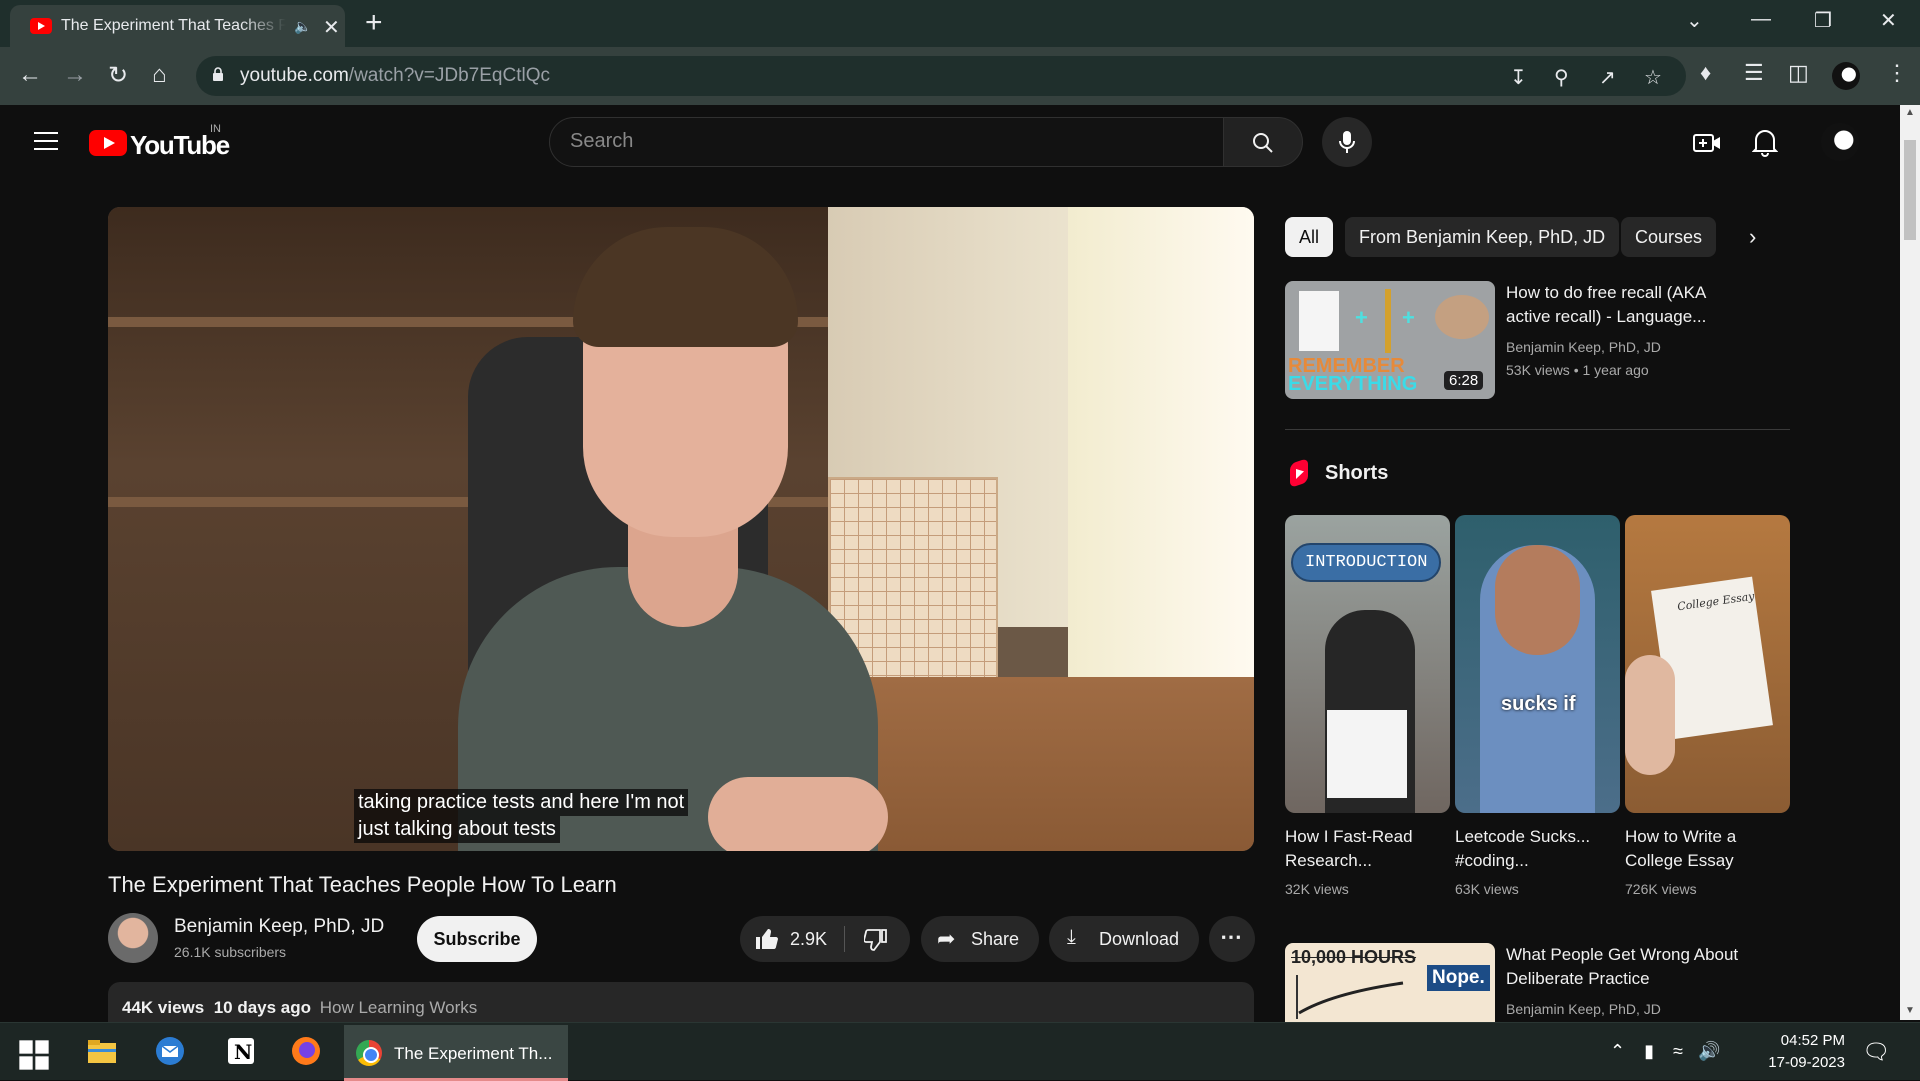  Describe the element at coordinates (1661, 889) in the screenshot. I see `short-views: 726K views` at that location.